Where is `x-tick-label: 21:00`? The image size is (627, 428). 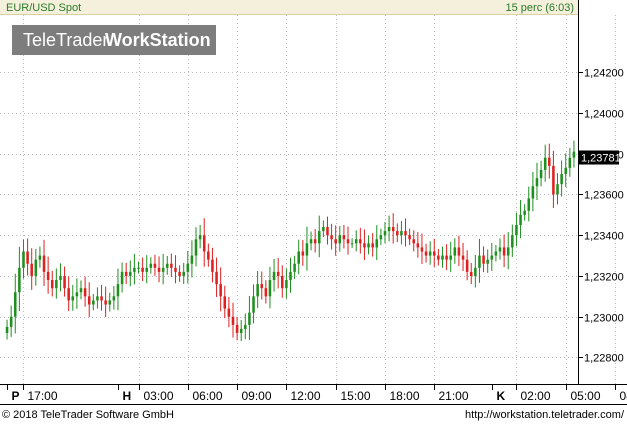 x-tick-label: 21:00 is located at coordinates (454, 396).